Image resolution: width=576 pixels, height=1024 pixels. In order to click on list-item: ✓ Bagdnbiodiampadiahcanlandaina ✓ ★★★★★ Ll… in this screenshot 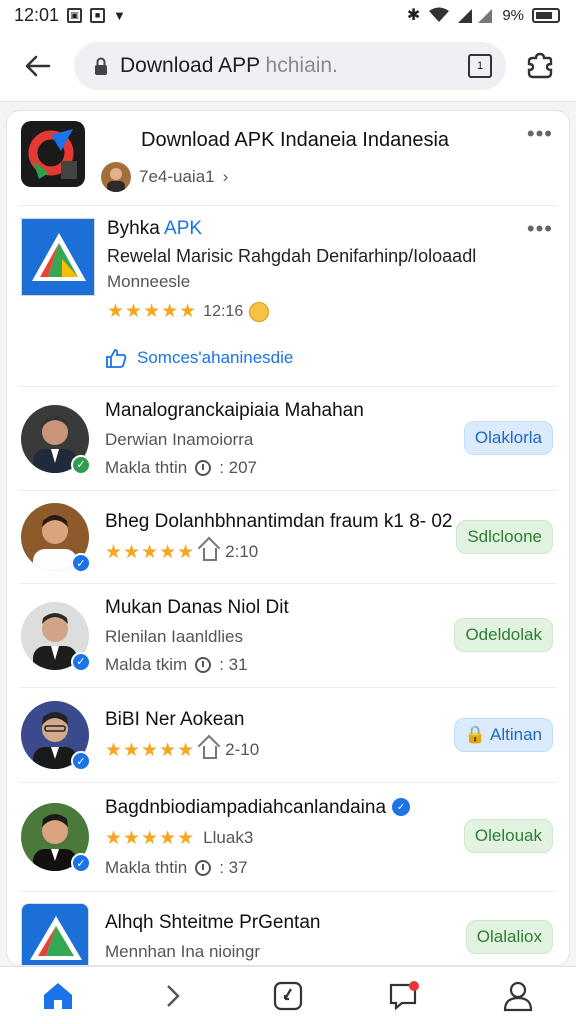, I will do `click(288, 837)`.